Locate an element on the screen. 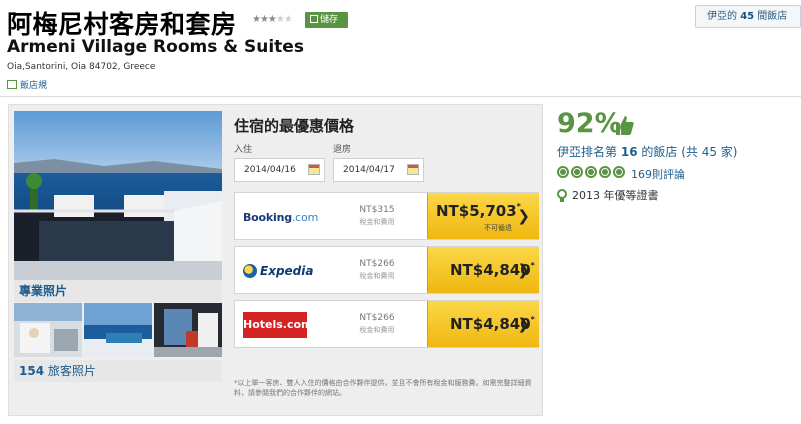  rank-total: (共 45 家) is located at coordinates (709, 152).